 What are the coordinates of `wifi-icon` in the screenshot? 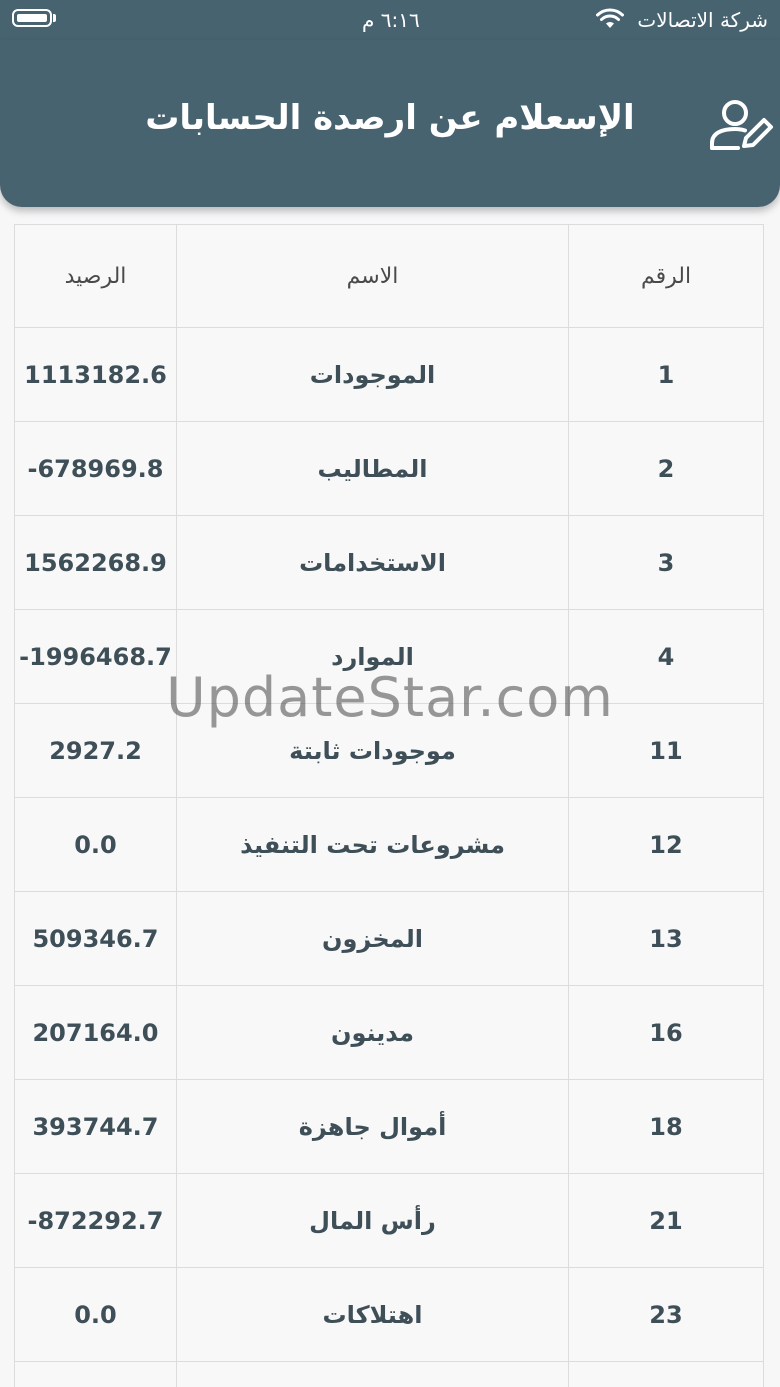 It's located at (610, 18).